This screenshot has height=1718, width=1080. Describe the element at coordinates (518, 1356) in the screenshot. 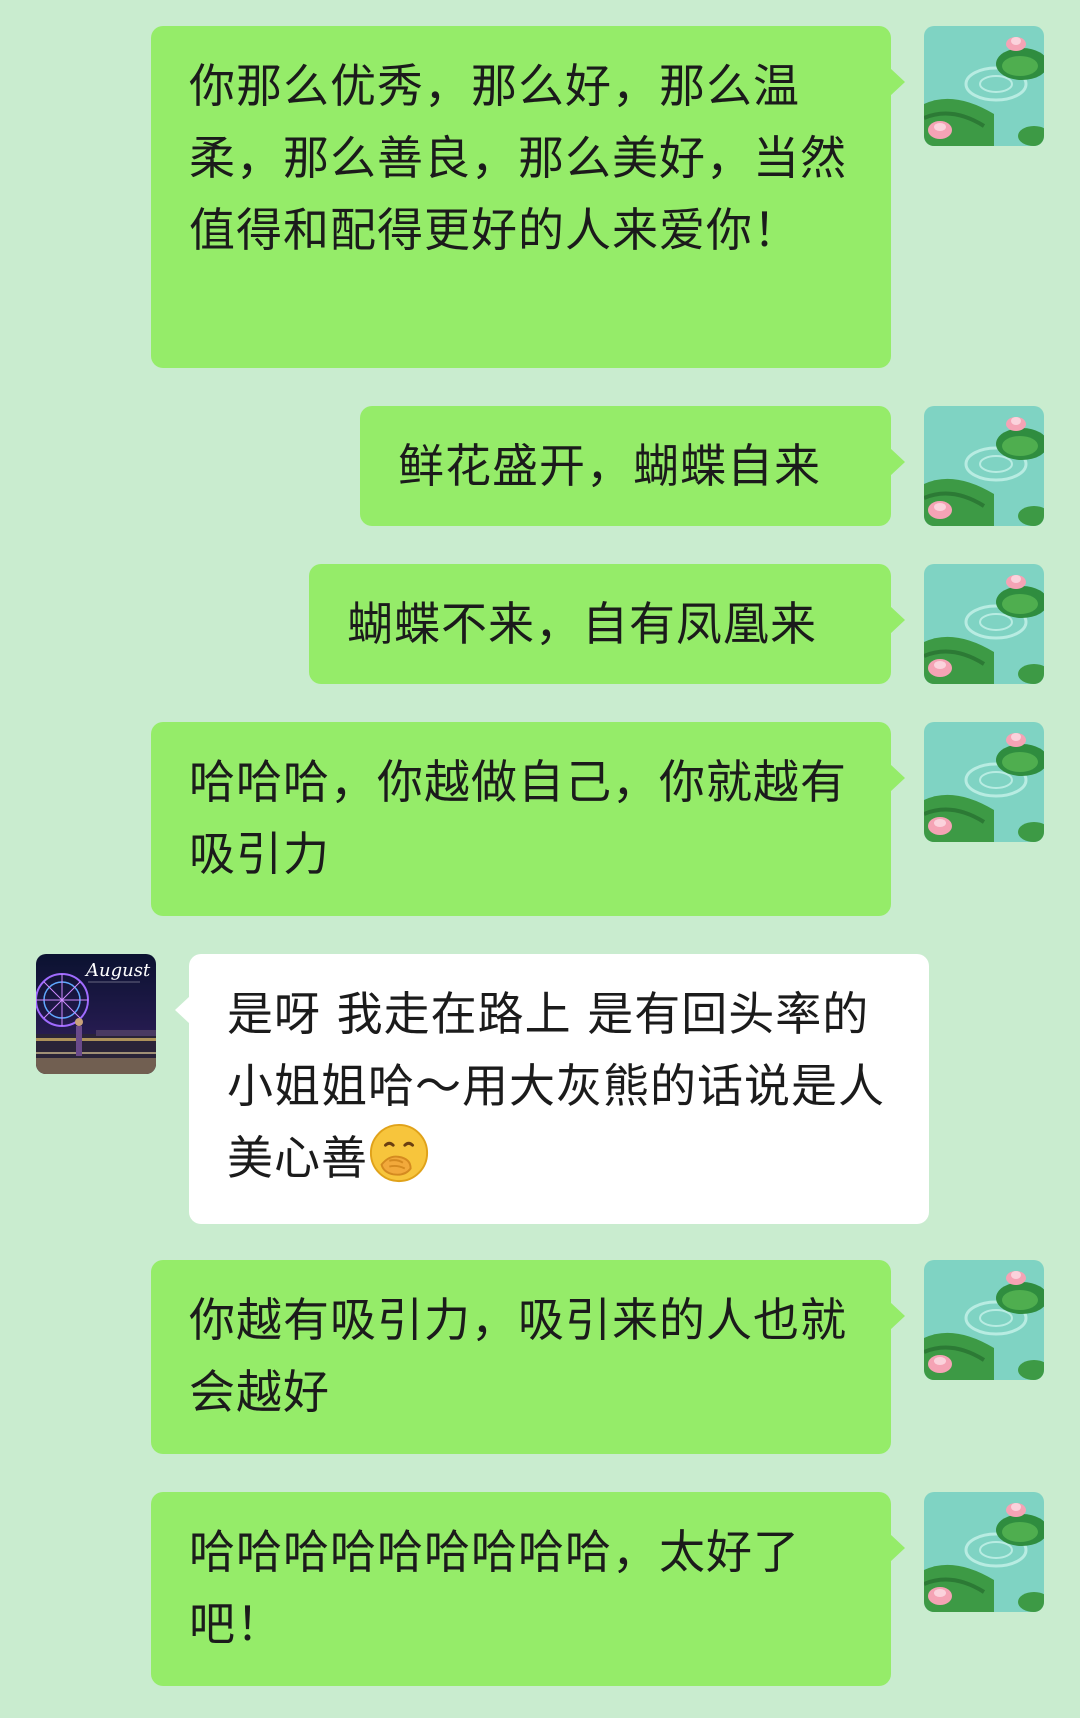

I see `message-text: 你越有吸引力，吸引来的人也就会越好` at that location.